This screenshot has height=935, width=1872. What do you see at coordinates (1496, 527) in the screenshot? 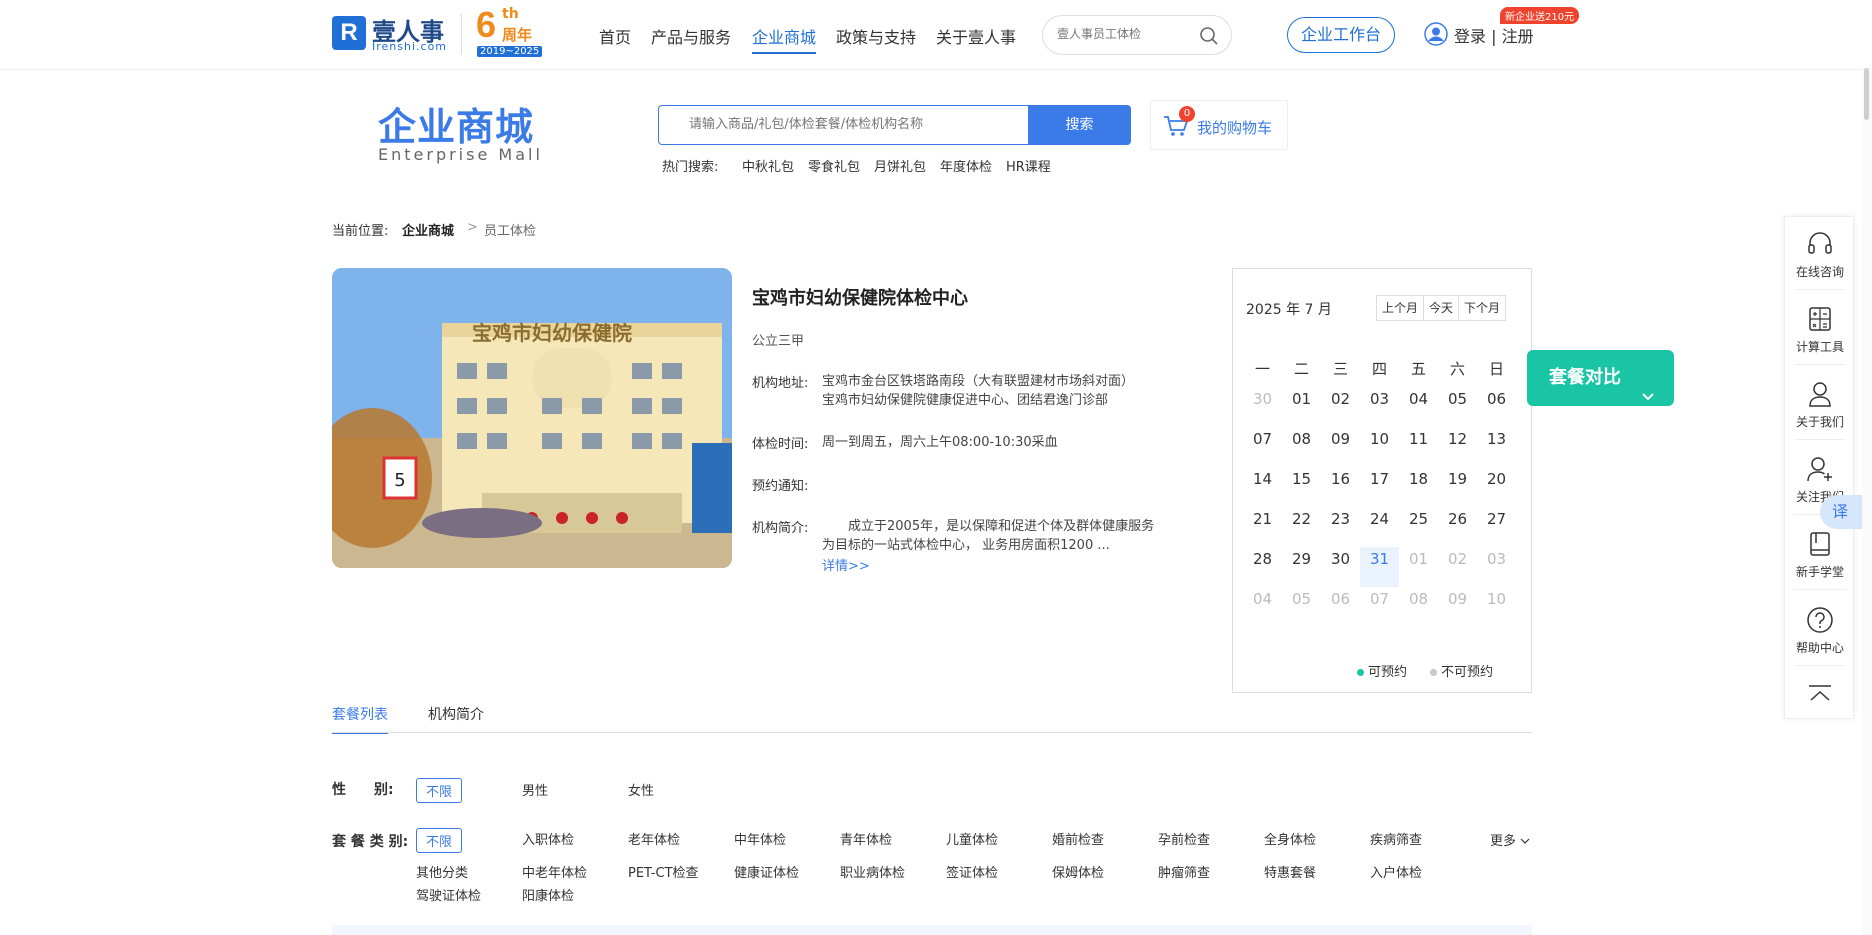
I see `calendar-day: 27` at bounding box center [1496, 527].